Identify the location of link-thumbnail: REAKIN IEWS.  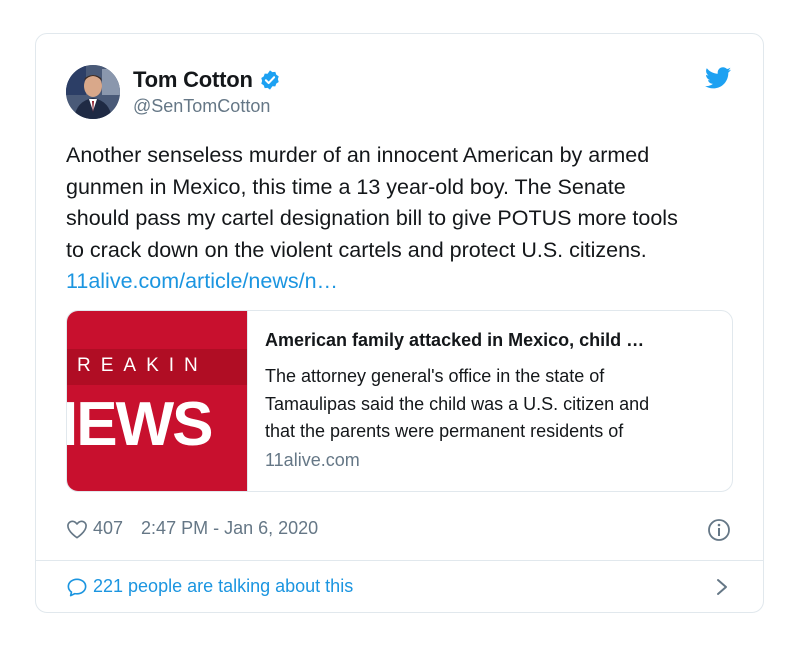
(157, 401).